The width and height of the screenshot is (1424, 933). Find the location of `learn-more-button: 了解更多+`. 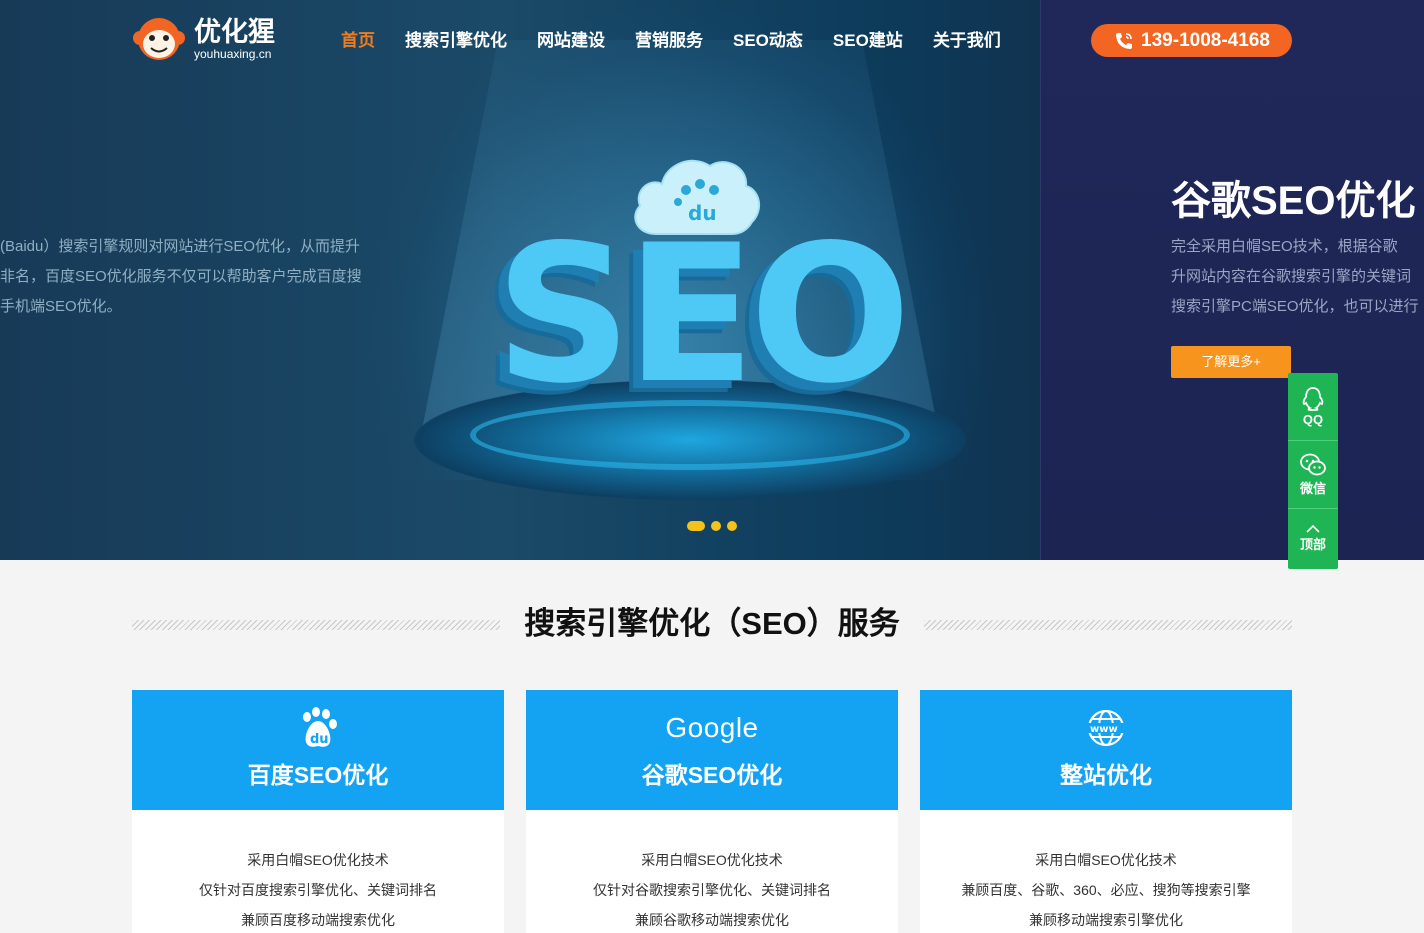

learn-more-button: 了解更多+ is located at coordinates (1231, 362).